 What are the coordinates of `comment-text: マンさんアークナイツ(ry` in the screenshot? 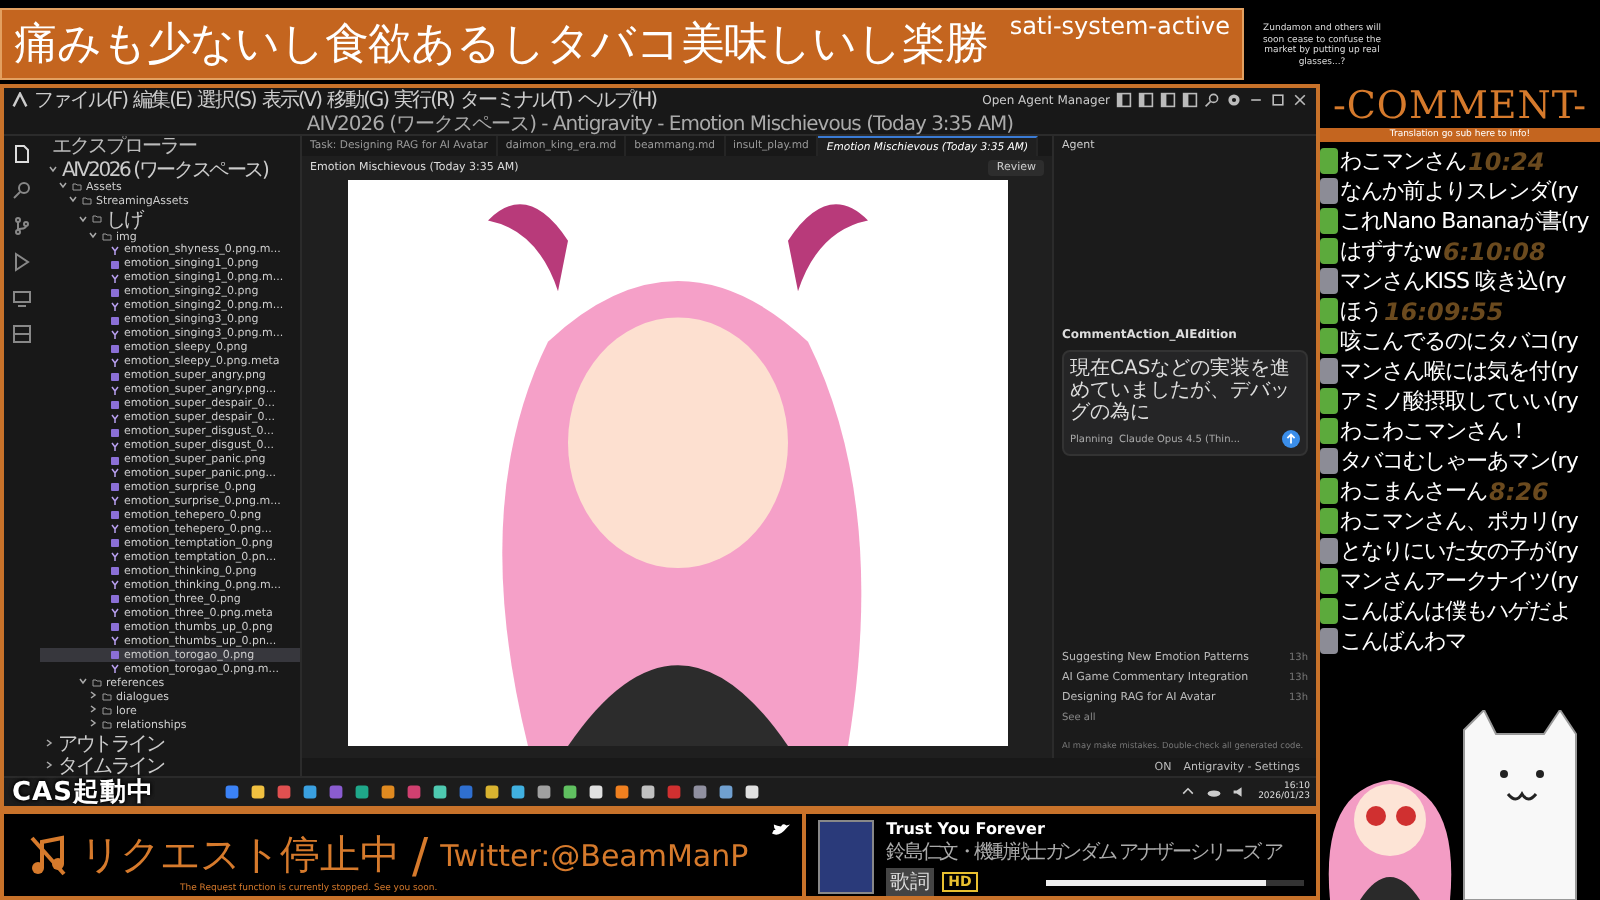 It's located at (1459, 581).